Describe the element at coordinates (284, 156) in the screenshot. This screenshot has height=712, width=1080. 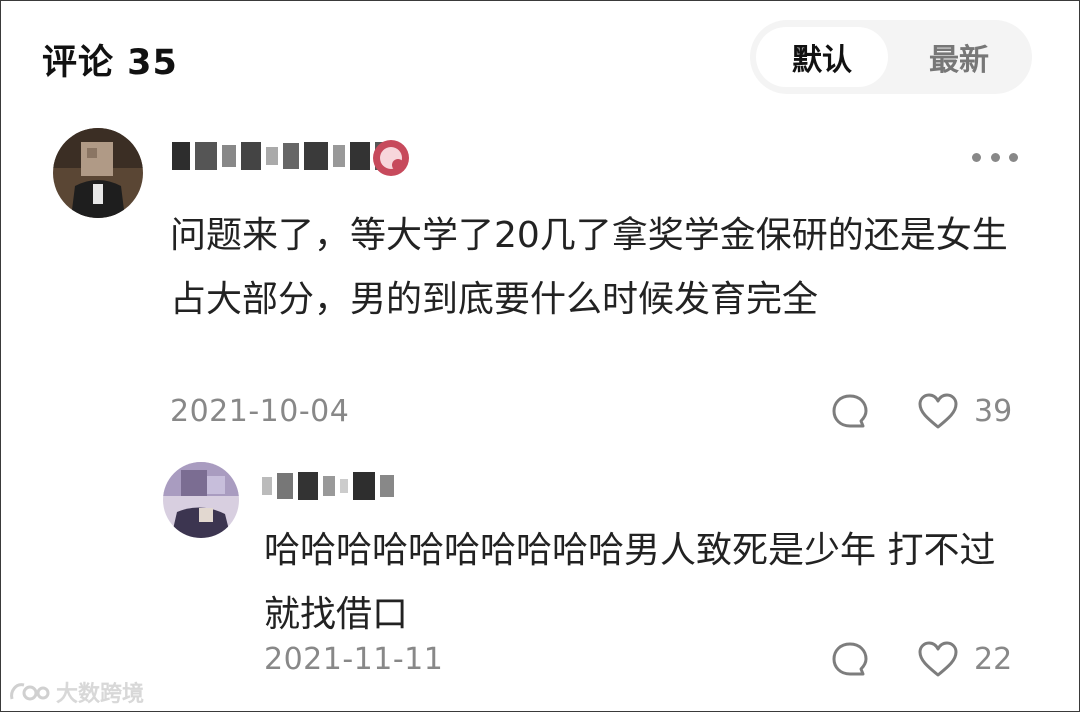
I see `commenter-name-redacted` at that location.